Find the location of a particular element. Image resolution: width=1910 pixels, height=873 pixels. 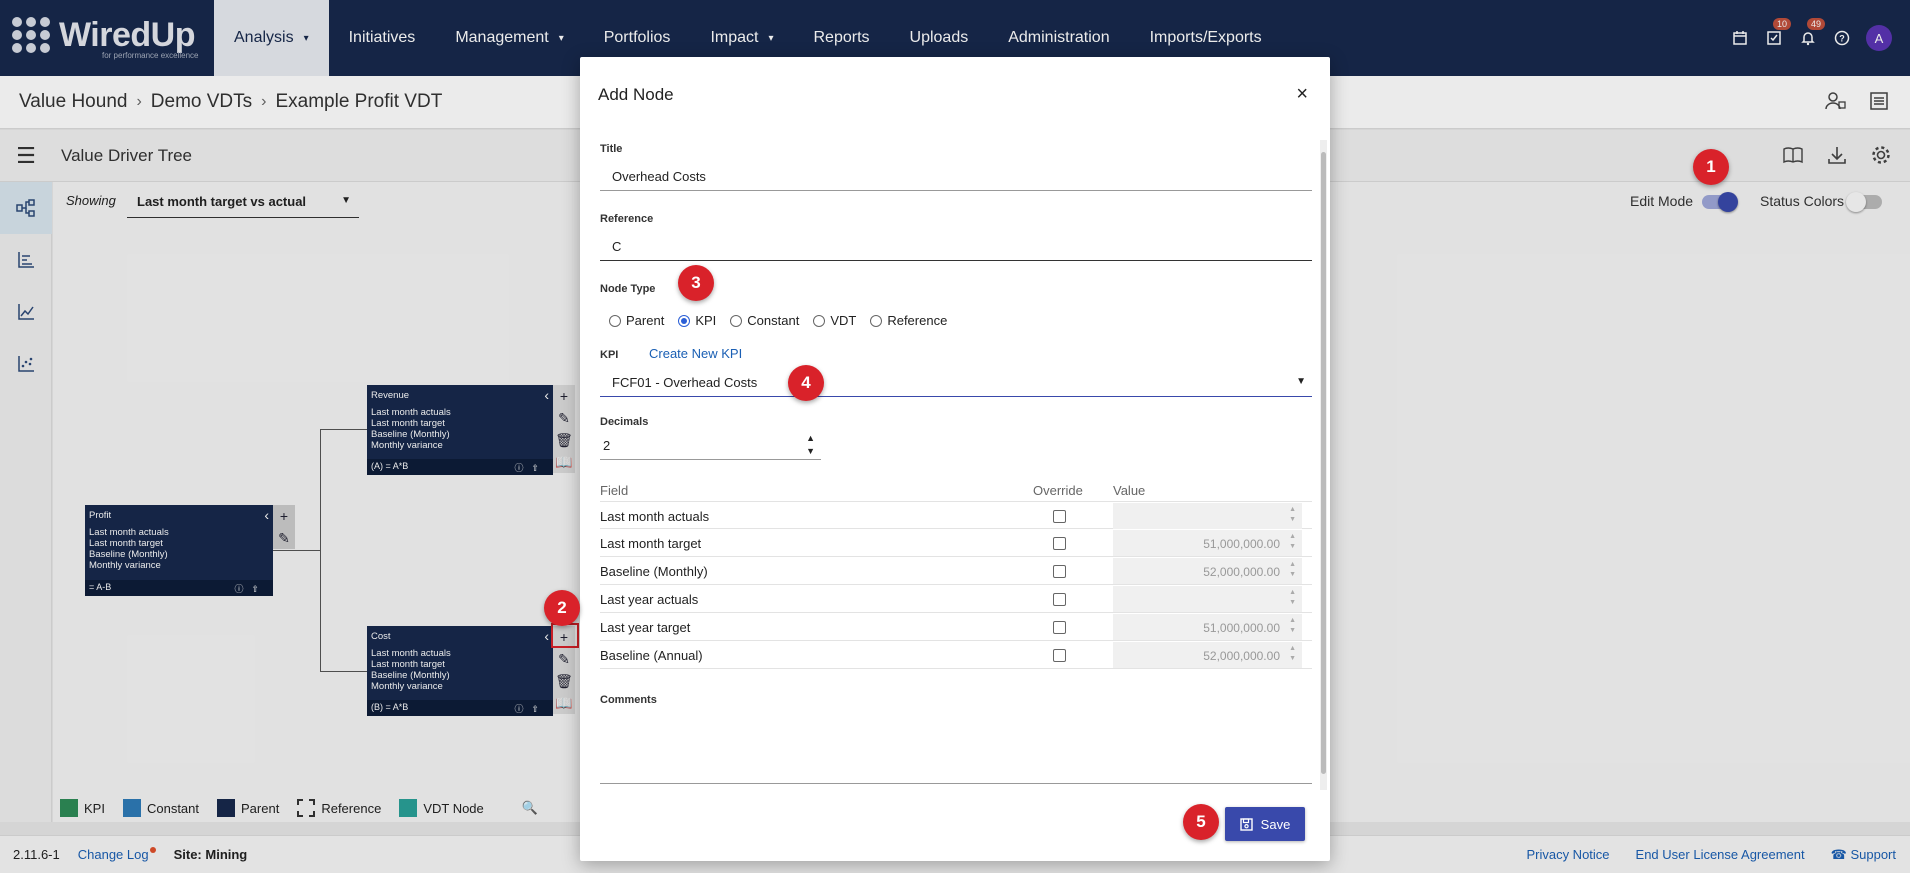

comments-label: Comments is located at coordinates (628, 700).